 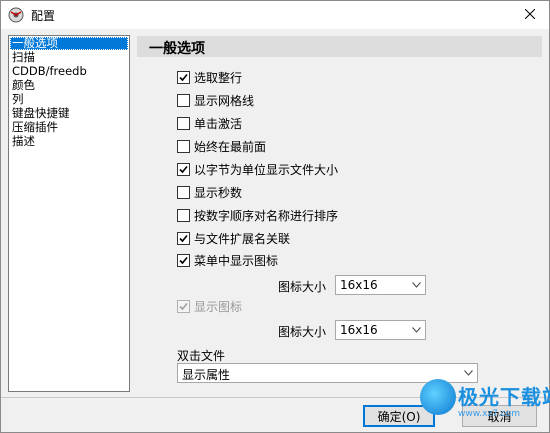 What do you see at coordinates (266, 170) in the screenshot?
I see `checkbox-label: 以字节为单位显示文件大小` at bounding box center [266, 170].